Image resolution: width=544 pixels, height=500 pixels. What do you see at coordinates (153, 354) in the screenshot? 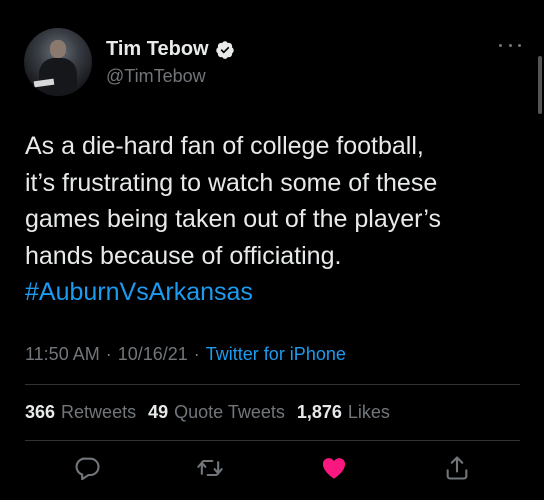
I see `tweet-date: 10/16/21` at bounding box center [153, 354].